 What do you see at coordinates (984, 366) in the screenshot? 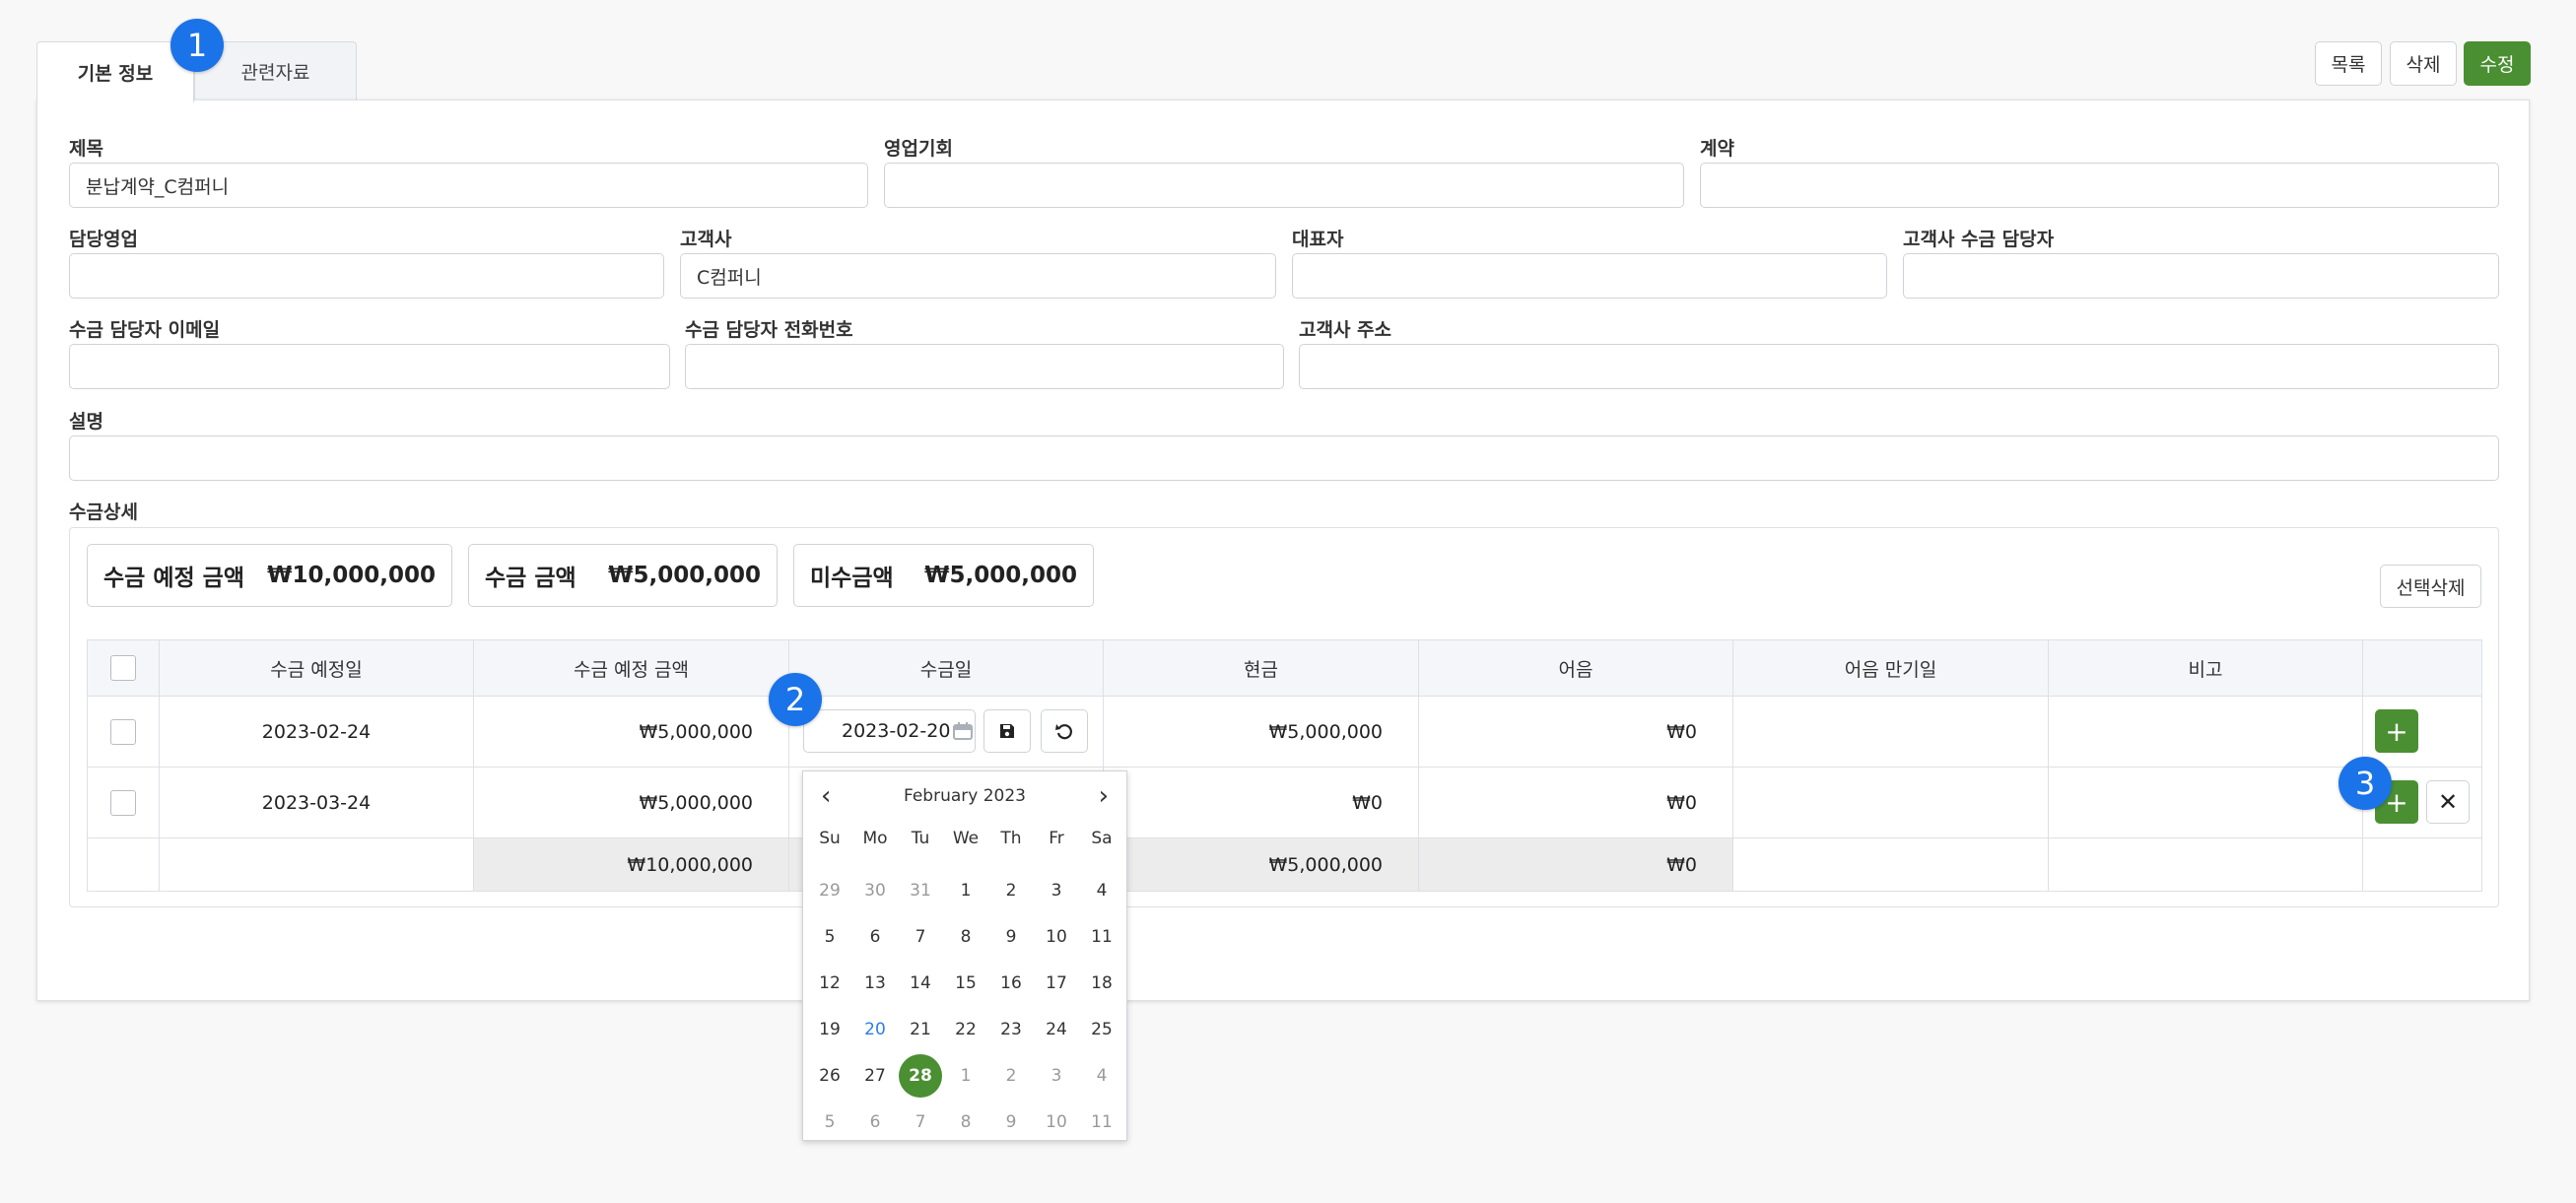
I see `collector-phone-field` at bounding box center [984, 366].